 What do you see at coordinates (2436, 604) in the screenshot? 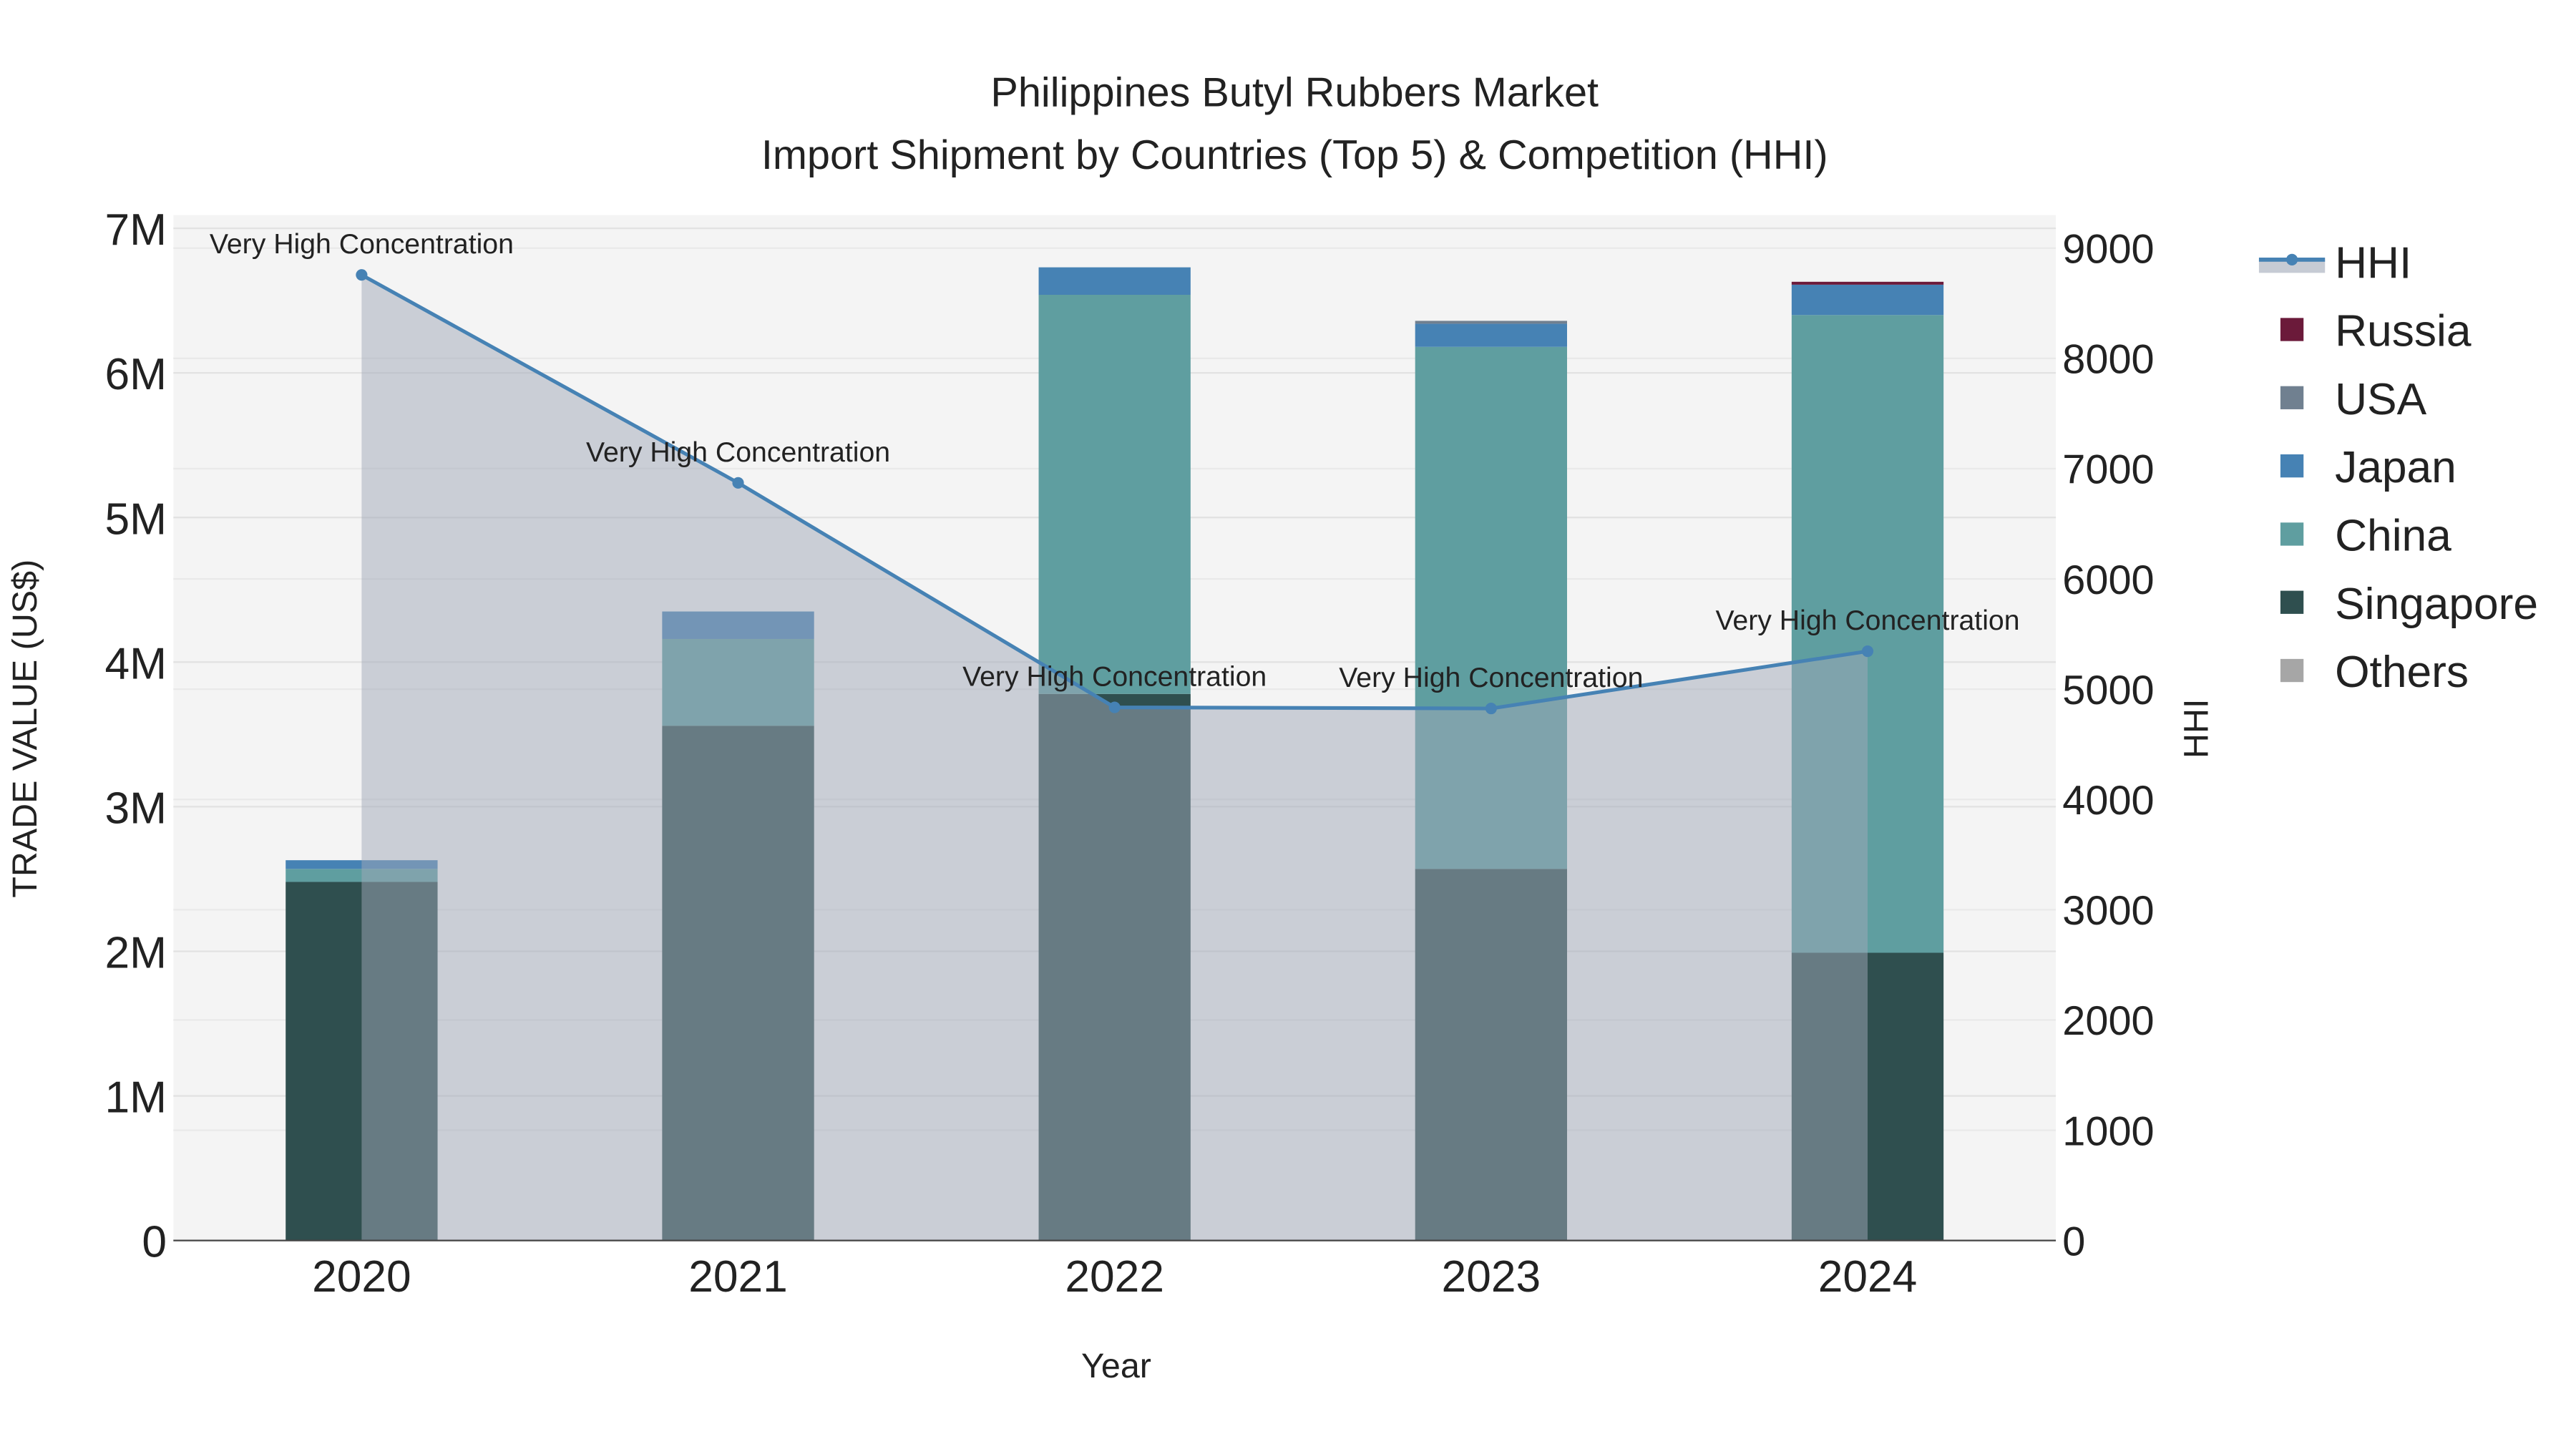
I see `legend-label: Singapore` at bounding box center [2436, 604].